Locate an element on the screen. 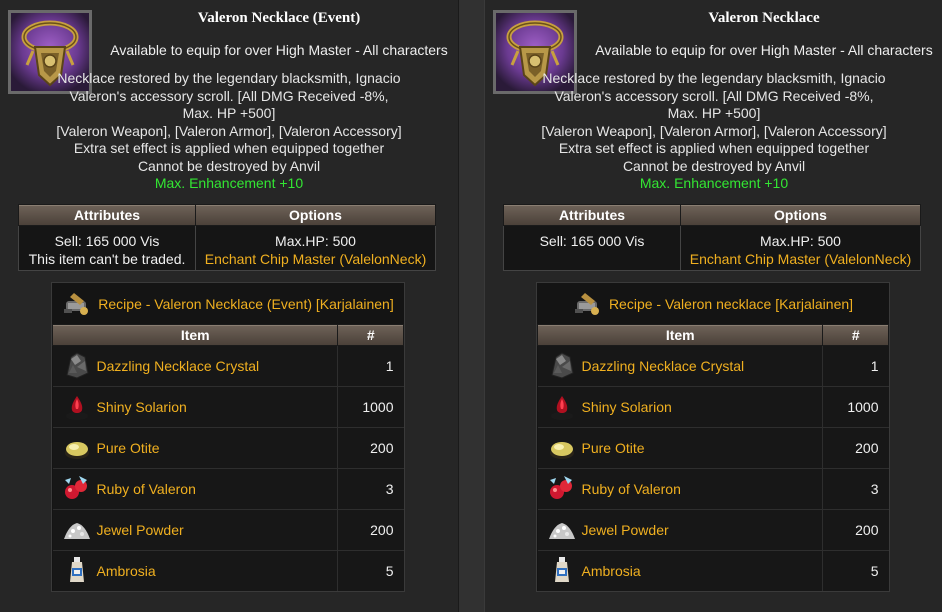 The image size is (942, 612). material-row: Jewel Powder 200 is located at coordinates (713, 530).